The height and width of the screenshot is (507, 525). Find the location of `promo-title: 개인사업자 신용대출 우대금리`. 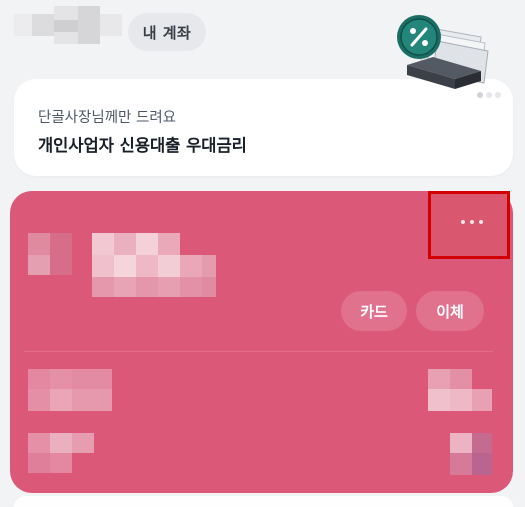

promo-title: 개인사업자 신용대출 우대금리 is located at coordinates (142, 145).